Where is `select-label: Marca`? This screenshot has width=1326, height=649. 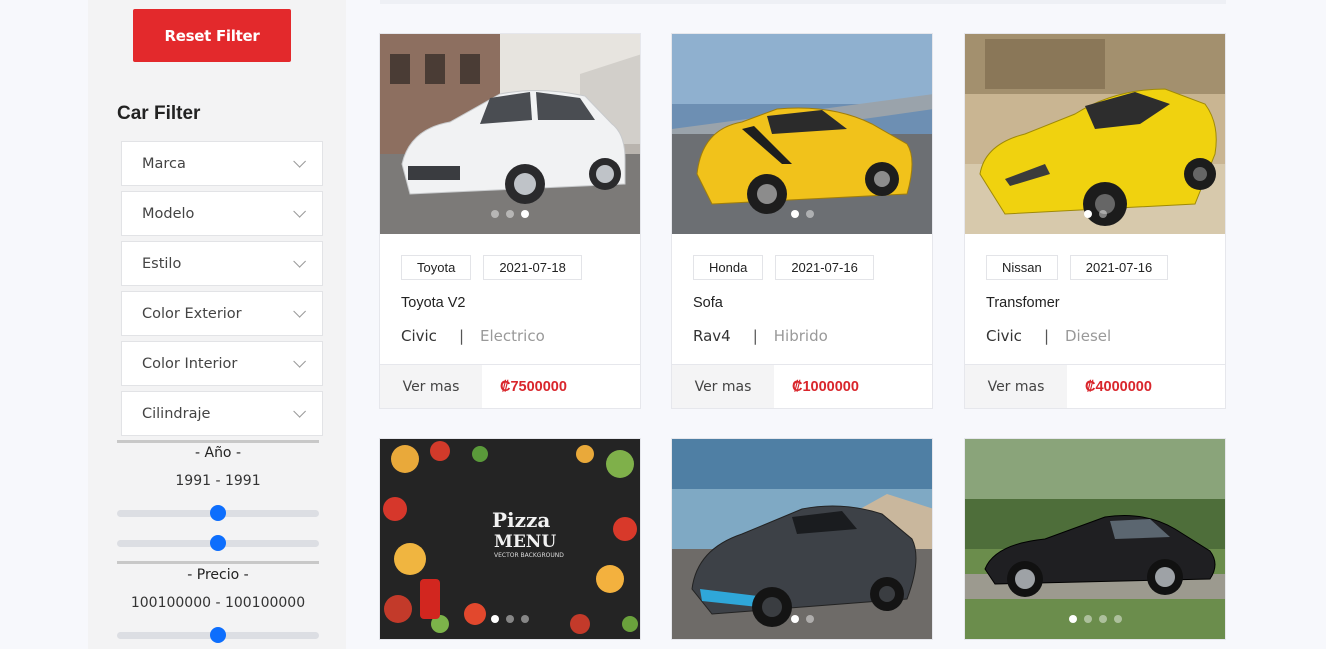 select-label: Marca is located at coordinates (164, 163).